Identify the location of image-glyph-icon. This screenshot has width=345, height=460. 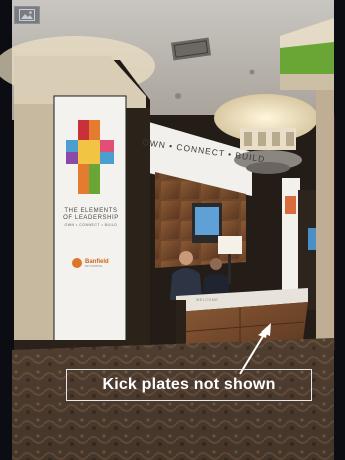
(27, 15).